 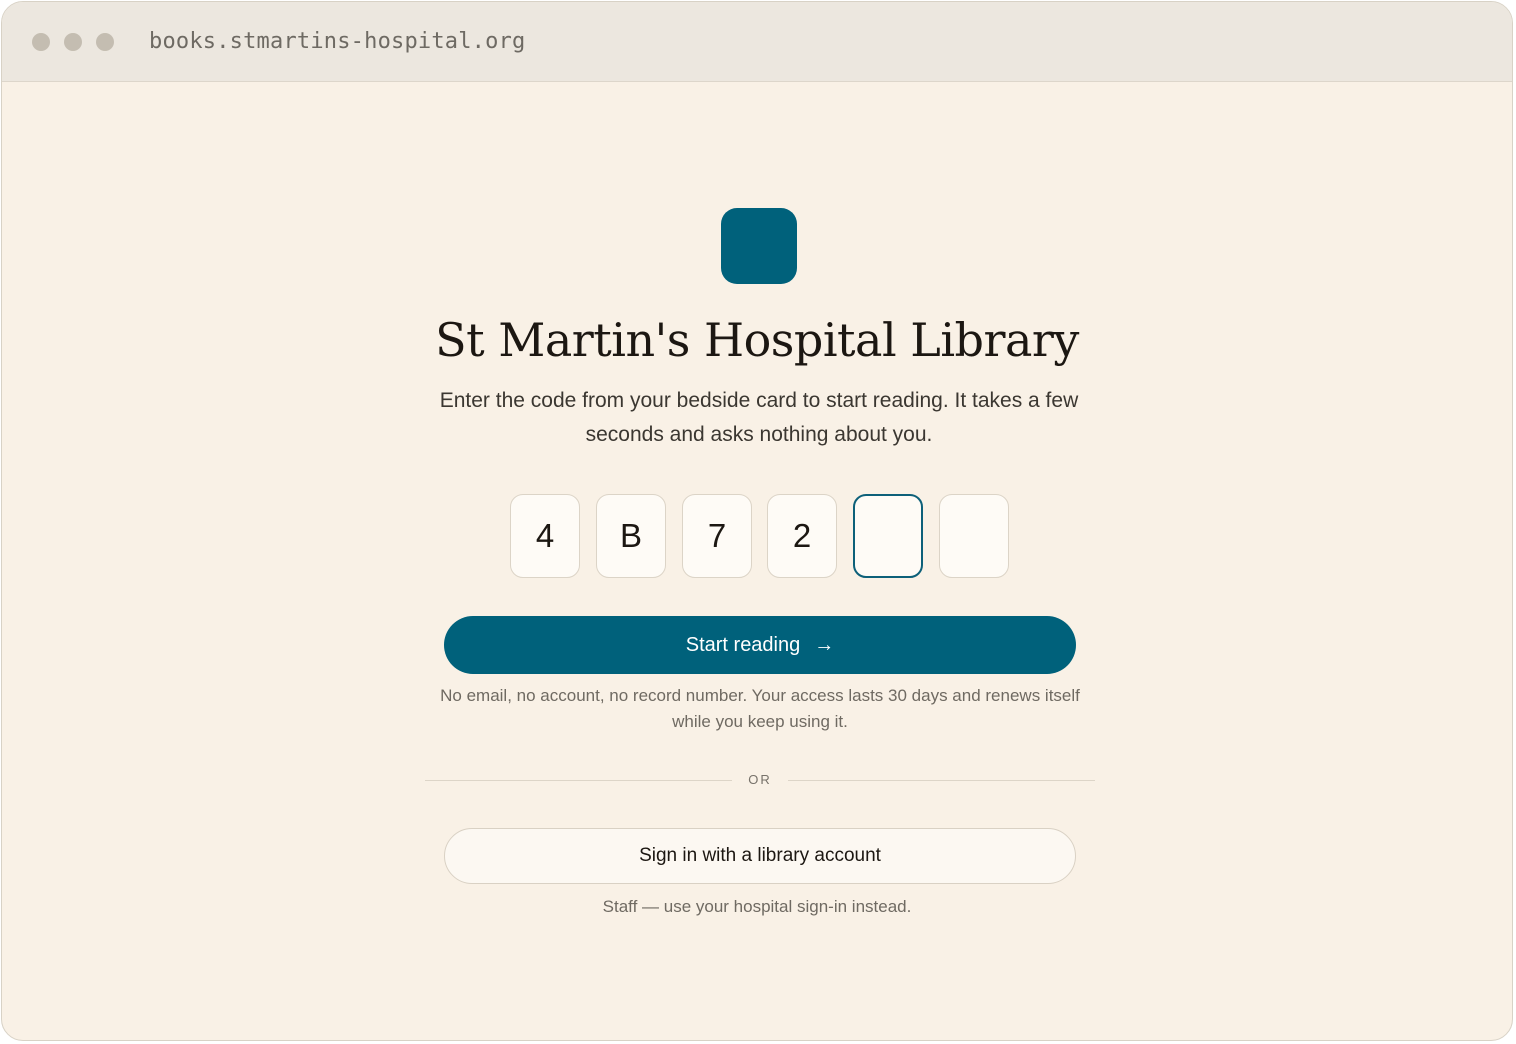 I want to click on arrow-right-icon: →, so click(x=824, y=645).